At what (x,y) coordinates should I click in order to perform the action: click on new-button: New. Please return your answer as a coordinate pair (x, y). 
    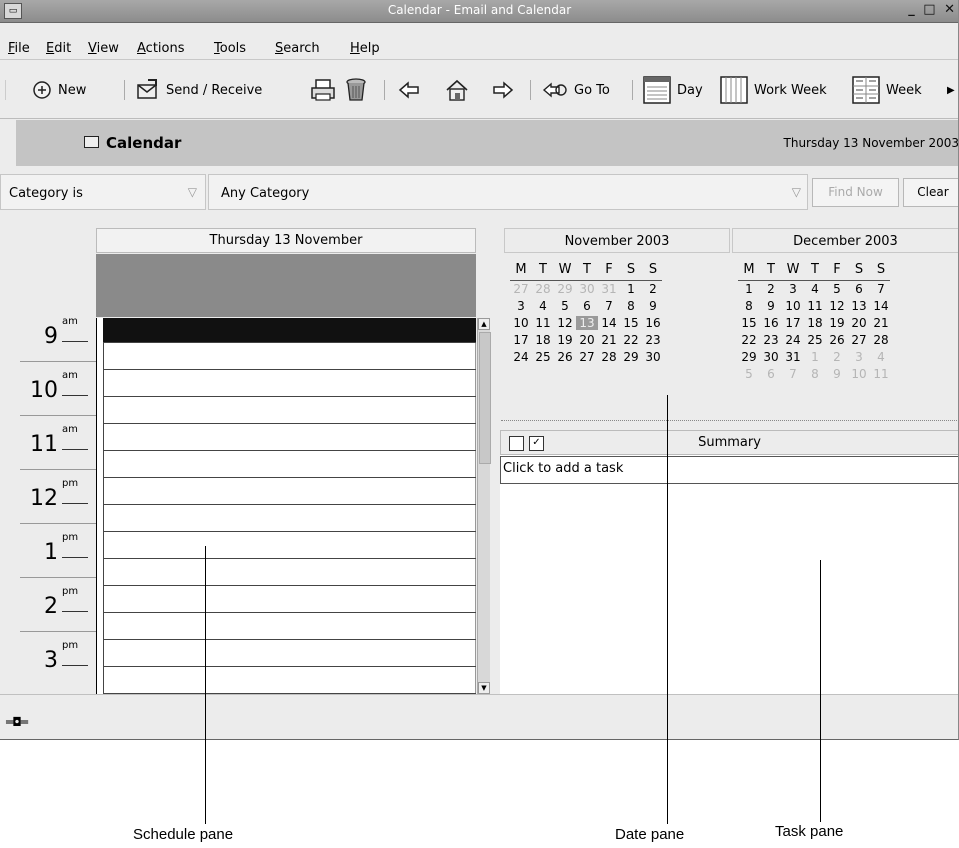
    Looking at the image, I should click on (59, 90).